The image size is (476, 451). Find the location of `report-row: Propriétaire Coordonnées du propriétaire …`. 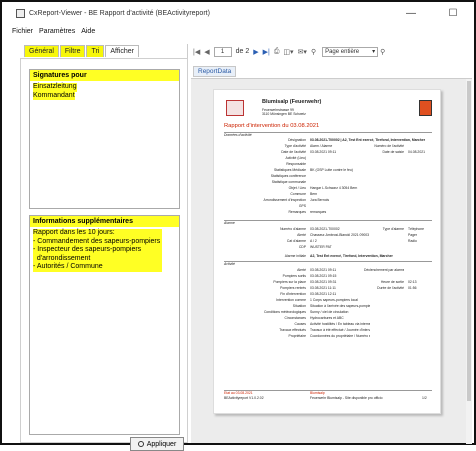

report-row: Propriétaire Coordonnées du propriétaire … is located at coordinates (328, 337).